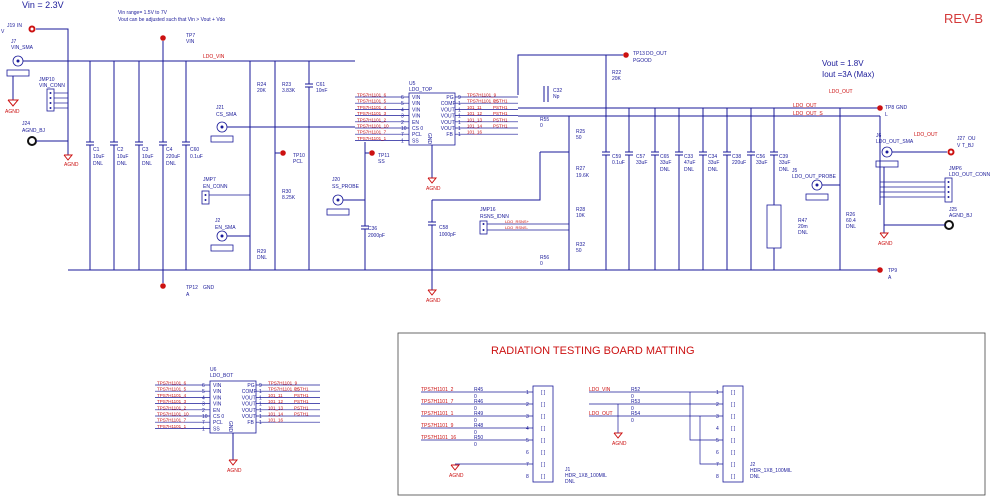  Describe the element at coordinates (194, 150) in the screenshot. I see `svg-text: C60` at that location.